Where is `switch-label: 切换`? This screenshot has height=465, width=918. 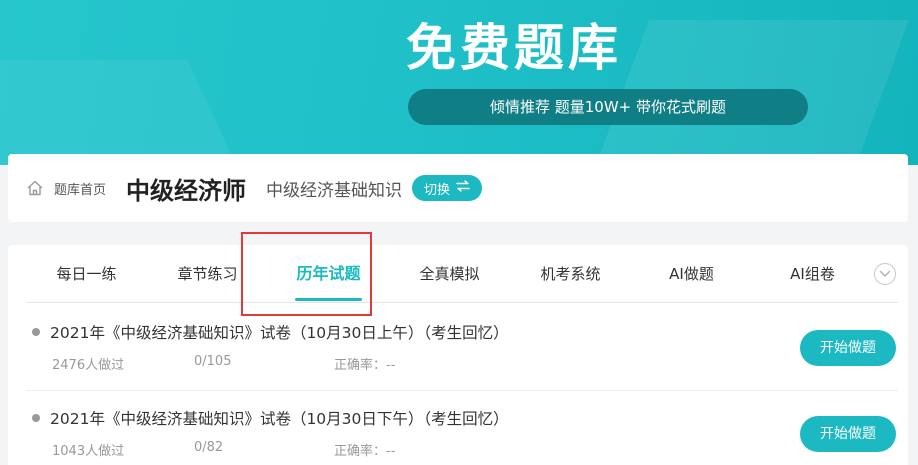
switch-label: 切换 is located at coordinates (437, 190).